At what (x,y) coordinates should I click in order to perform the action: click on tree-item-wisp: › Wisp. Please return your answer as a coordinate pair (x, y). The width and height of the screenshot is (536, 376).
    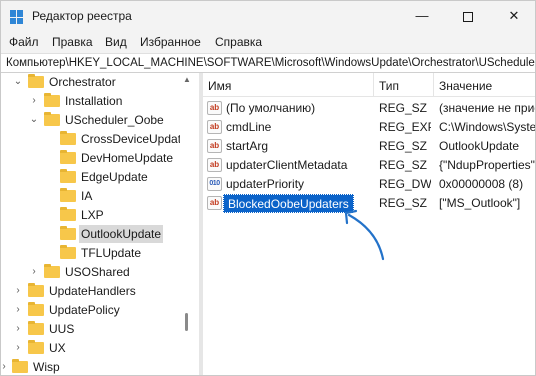
    Looking at the image, I should click on (91, 366).